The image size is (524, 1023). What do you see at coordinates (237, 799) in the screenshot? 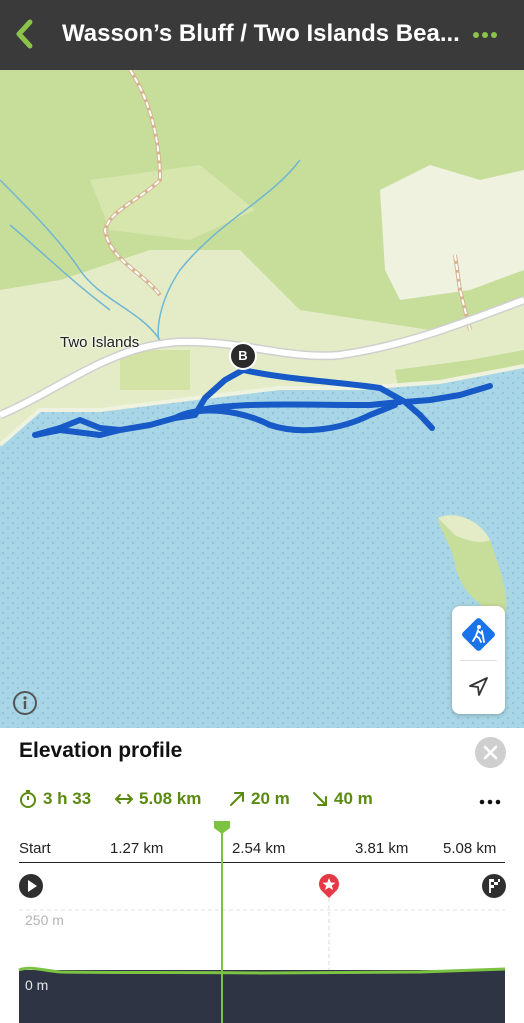
I see `arrow-up-right-icon` at bounding box center [237, 799].